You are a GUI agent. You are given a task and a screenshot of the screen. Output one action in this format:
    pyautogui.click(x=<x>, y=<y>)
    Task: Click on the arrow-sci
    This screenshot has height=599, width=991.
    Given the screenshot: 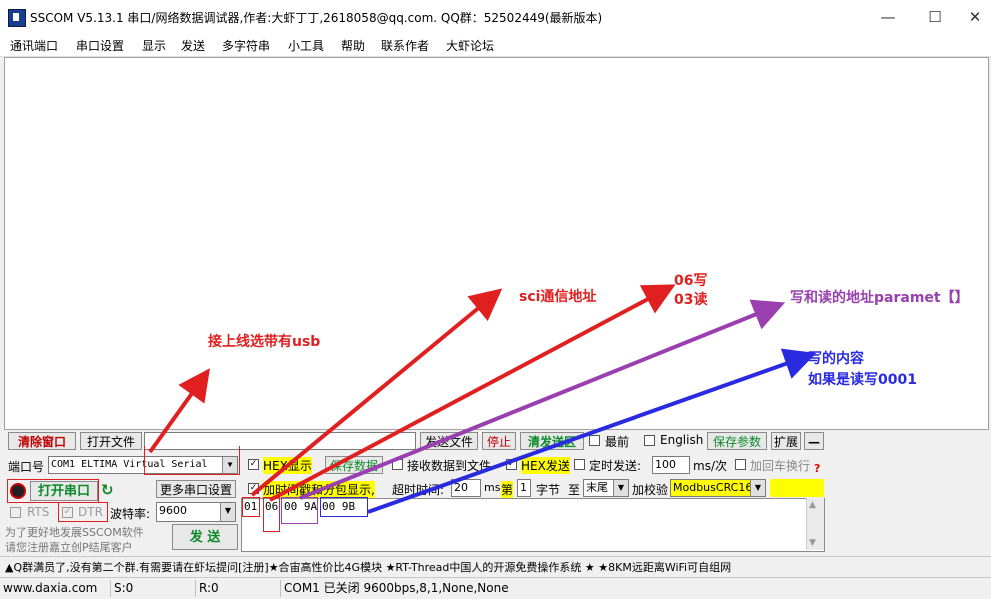 What is the action you would take?
    pyautogui.click(x=376, y=392)
    